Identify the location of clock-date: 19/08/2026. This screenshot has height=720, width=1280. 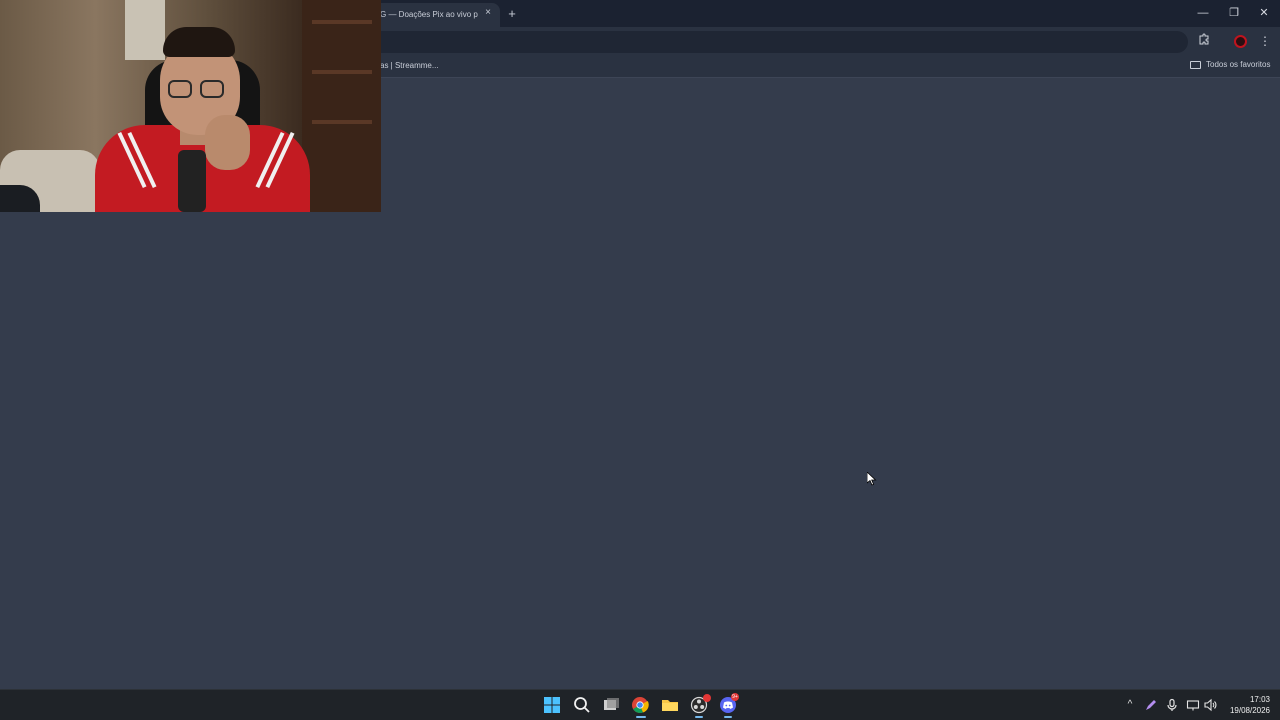
(1249, 710).